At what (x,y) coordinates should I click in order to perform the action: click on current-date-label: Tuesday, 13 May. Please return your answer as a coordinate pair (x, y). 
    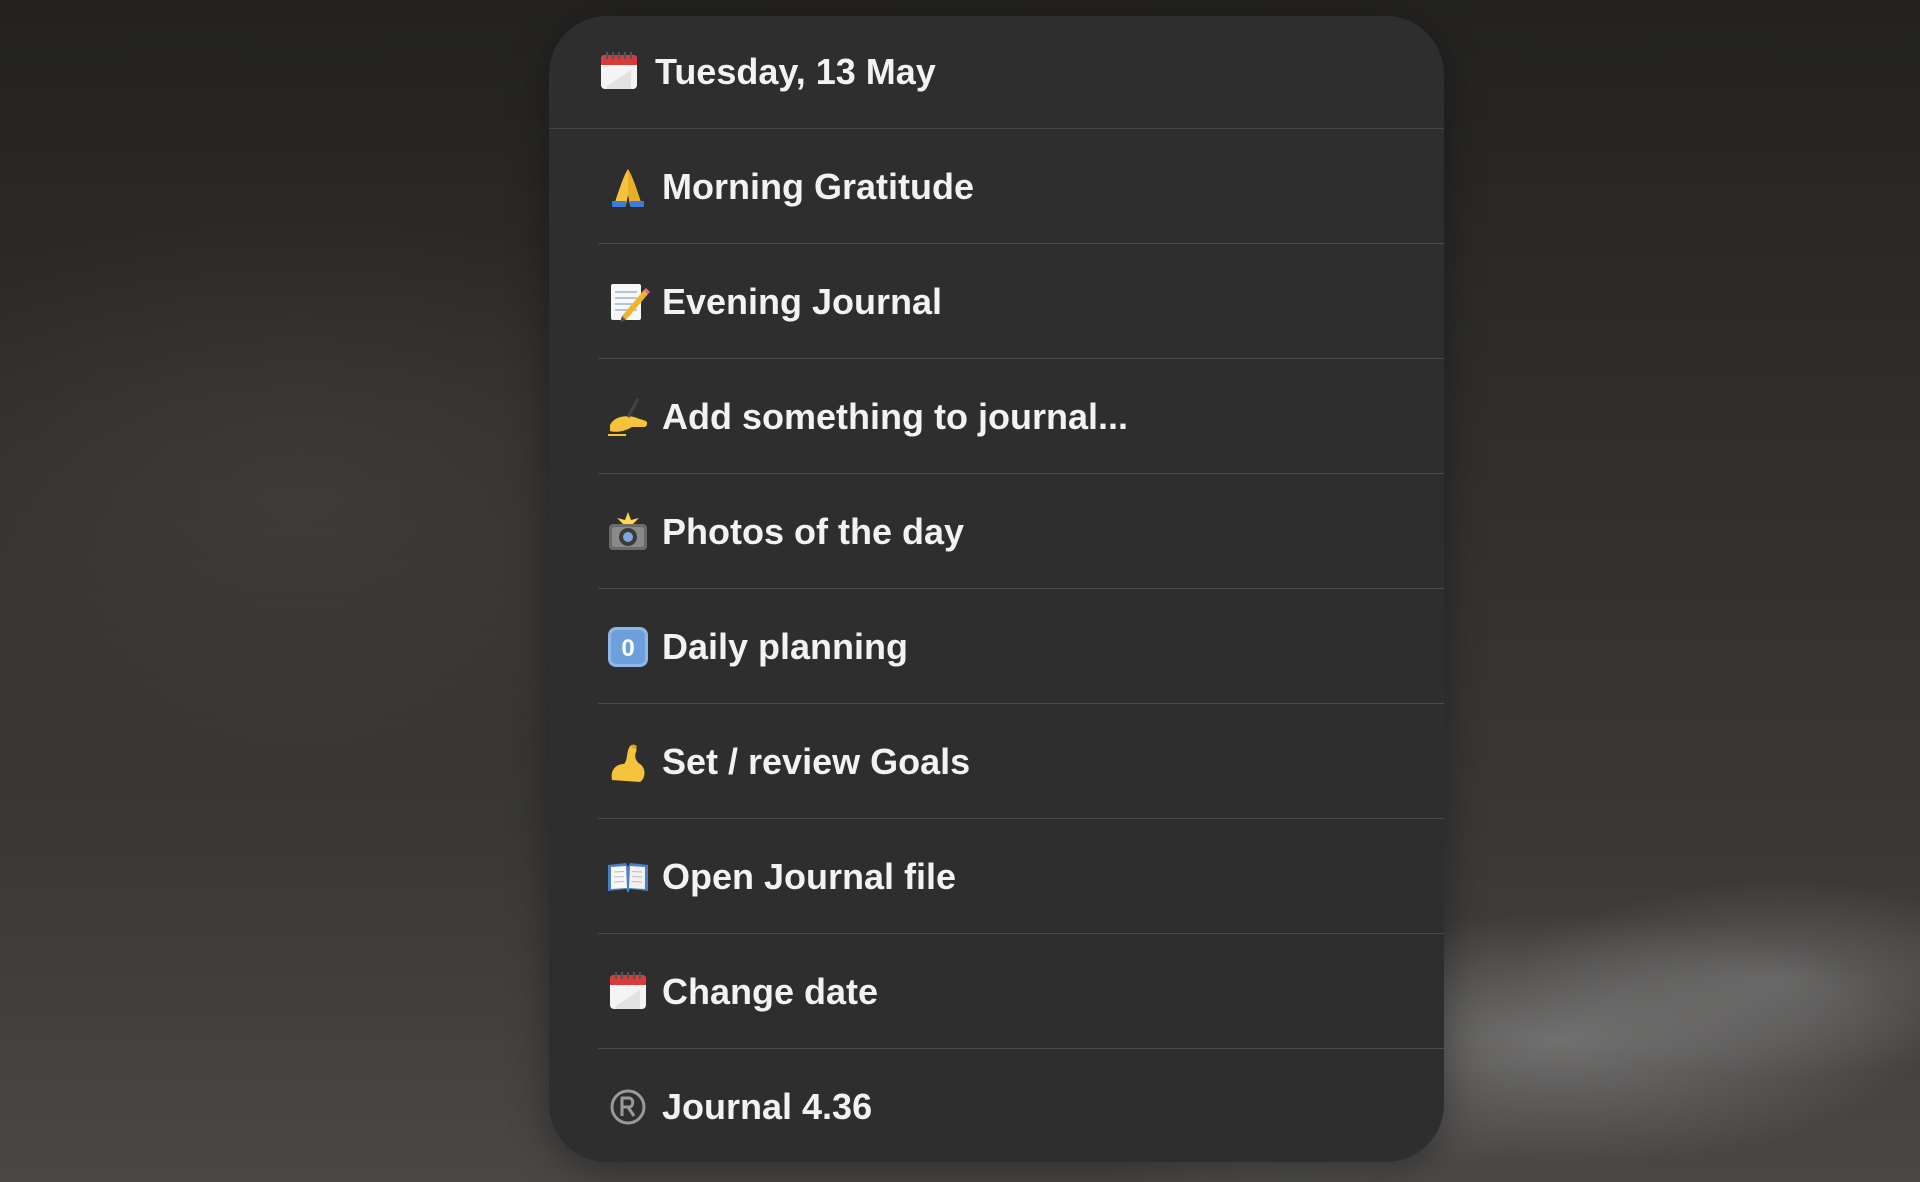
    Looking at the image, I should click on (795, 71).